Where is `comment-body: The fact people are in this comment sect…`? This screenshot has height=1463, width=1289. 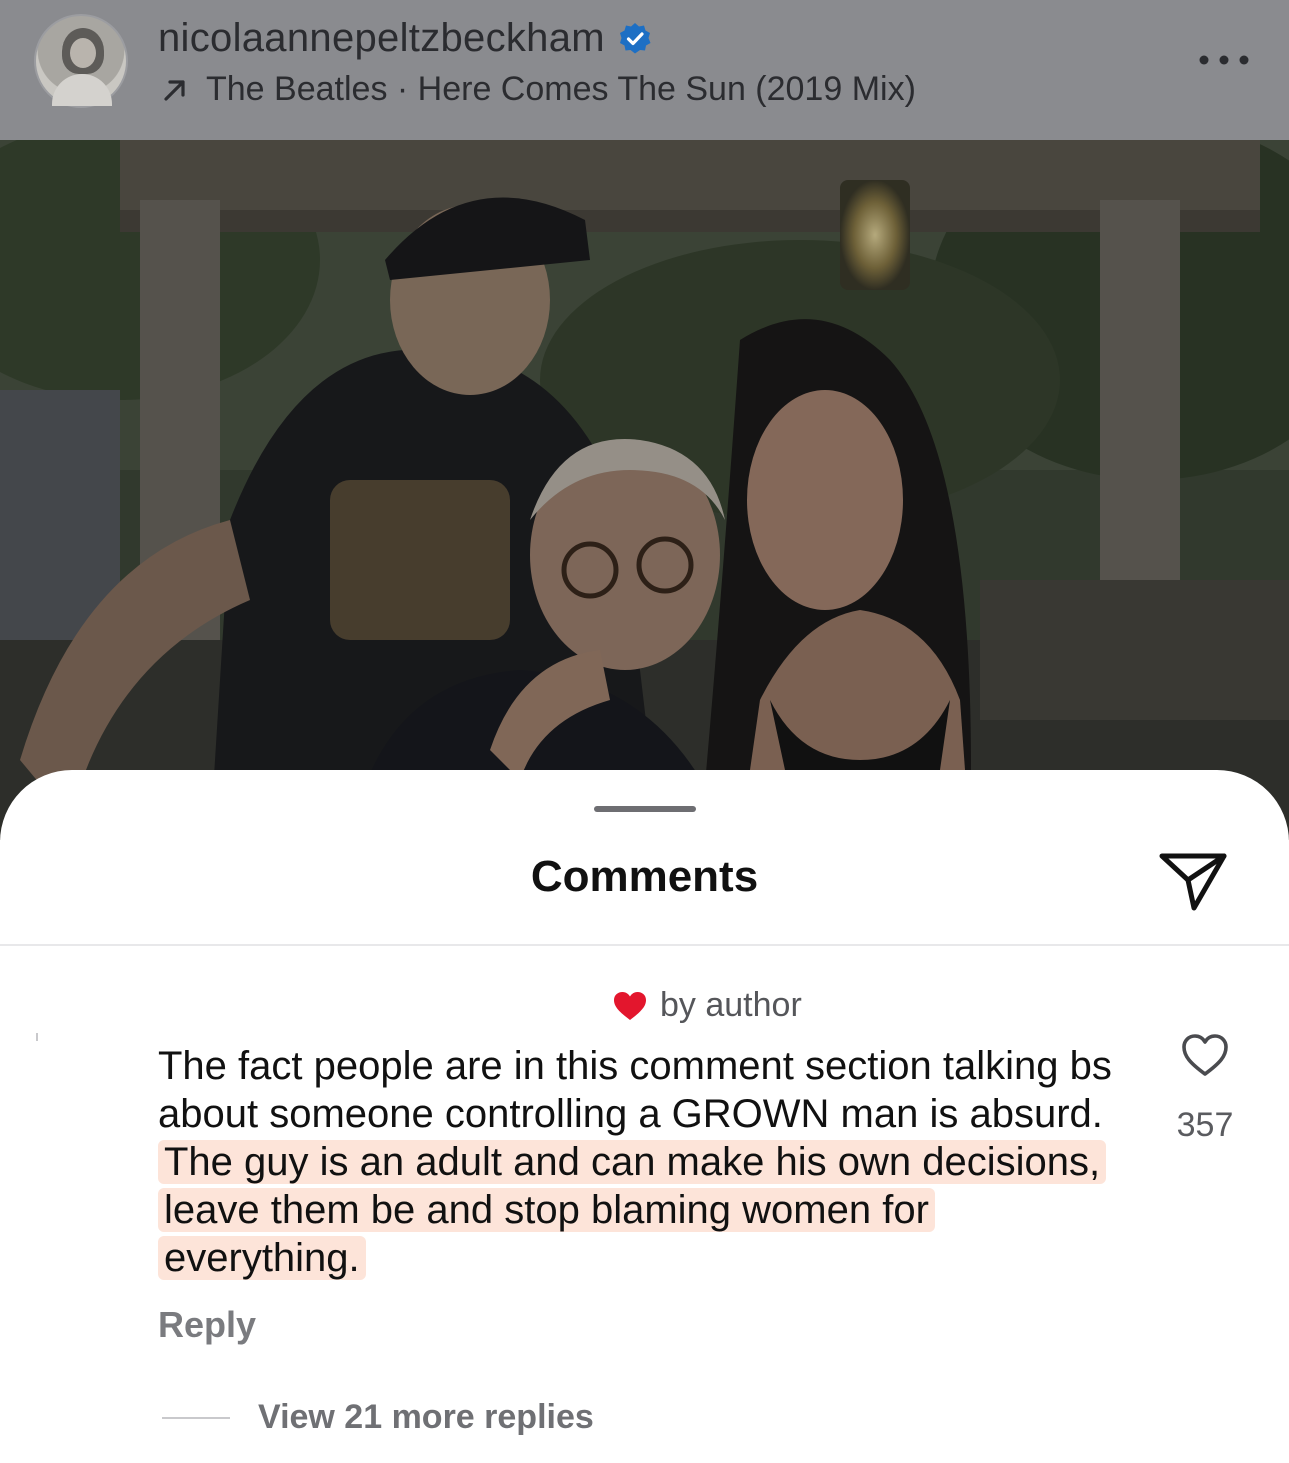
comment-body: The fact people are in this comment sect… is located at coordinates (638, 1162).